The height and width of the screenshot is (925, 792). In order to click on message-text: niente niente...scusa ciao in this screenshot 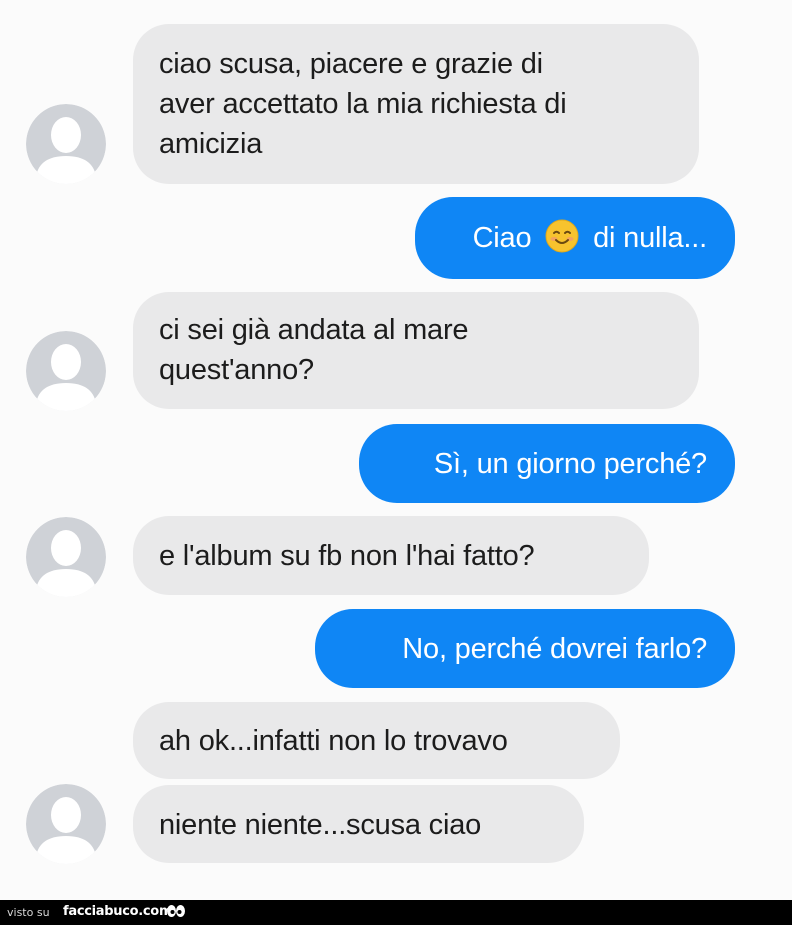, I will do `click(320, 825)`.